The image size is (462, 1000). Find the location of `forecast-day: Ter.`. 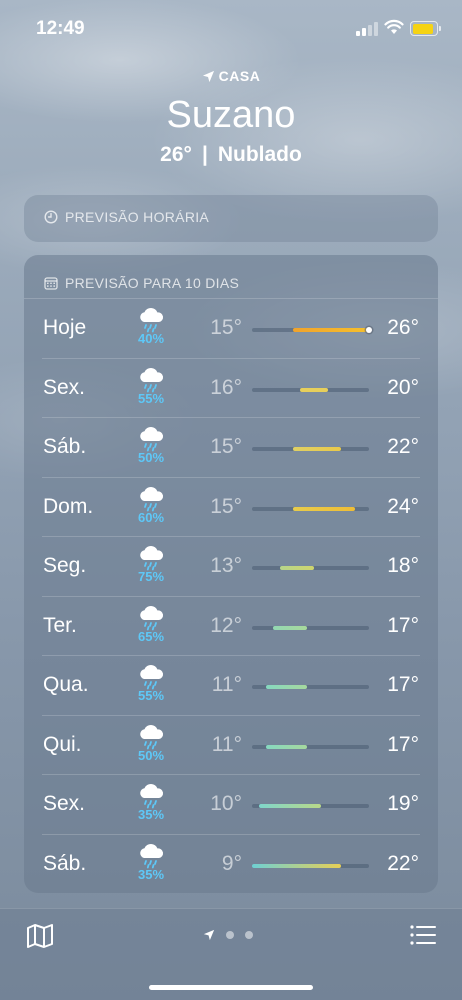

forecast-day: Ter. is located at coordinates (60, 625).